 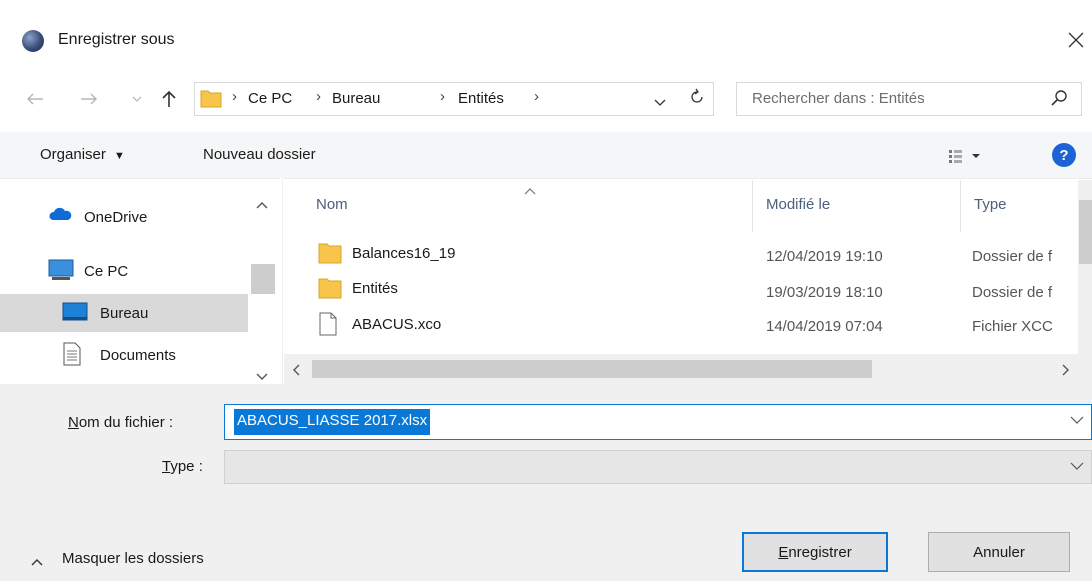 What do you see at coordinates (74, 354) in the screenshot?
I see `documents-icon` at bounding box center [74, 354].